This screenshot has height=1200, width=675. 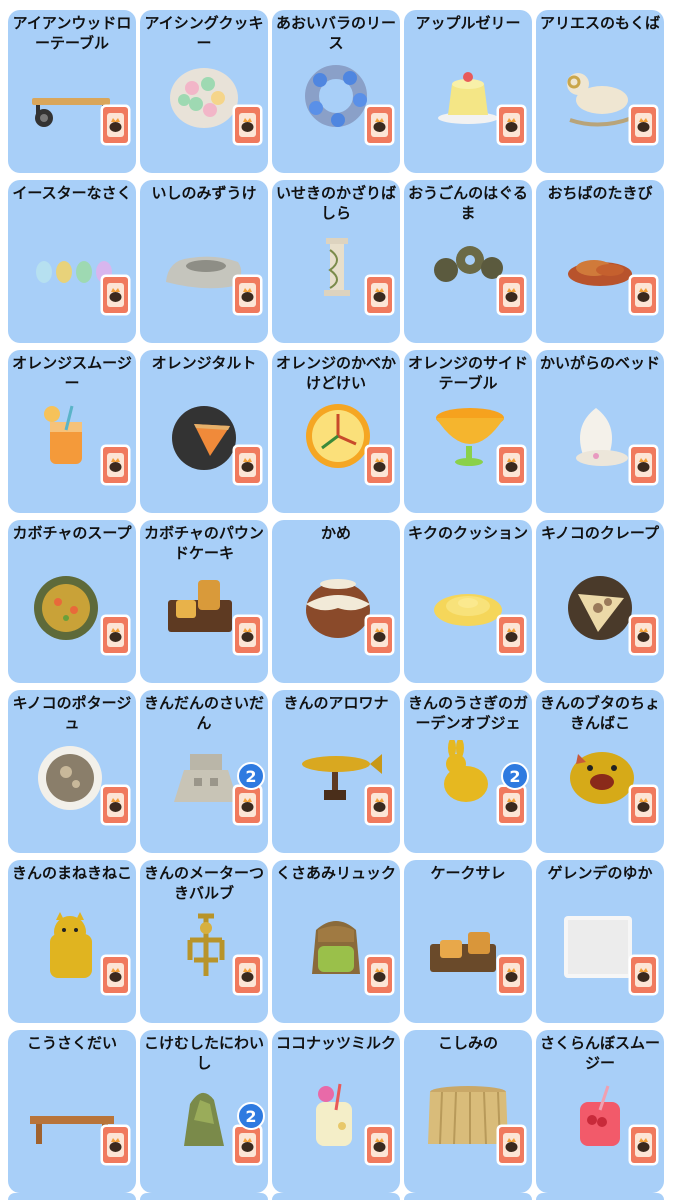 What do you see at coordinates (204, 431) in the screenshot?
I see `item-card: オレンジタルト` at bounding box center [204, 431].